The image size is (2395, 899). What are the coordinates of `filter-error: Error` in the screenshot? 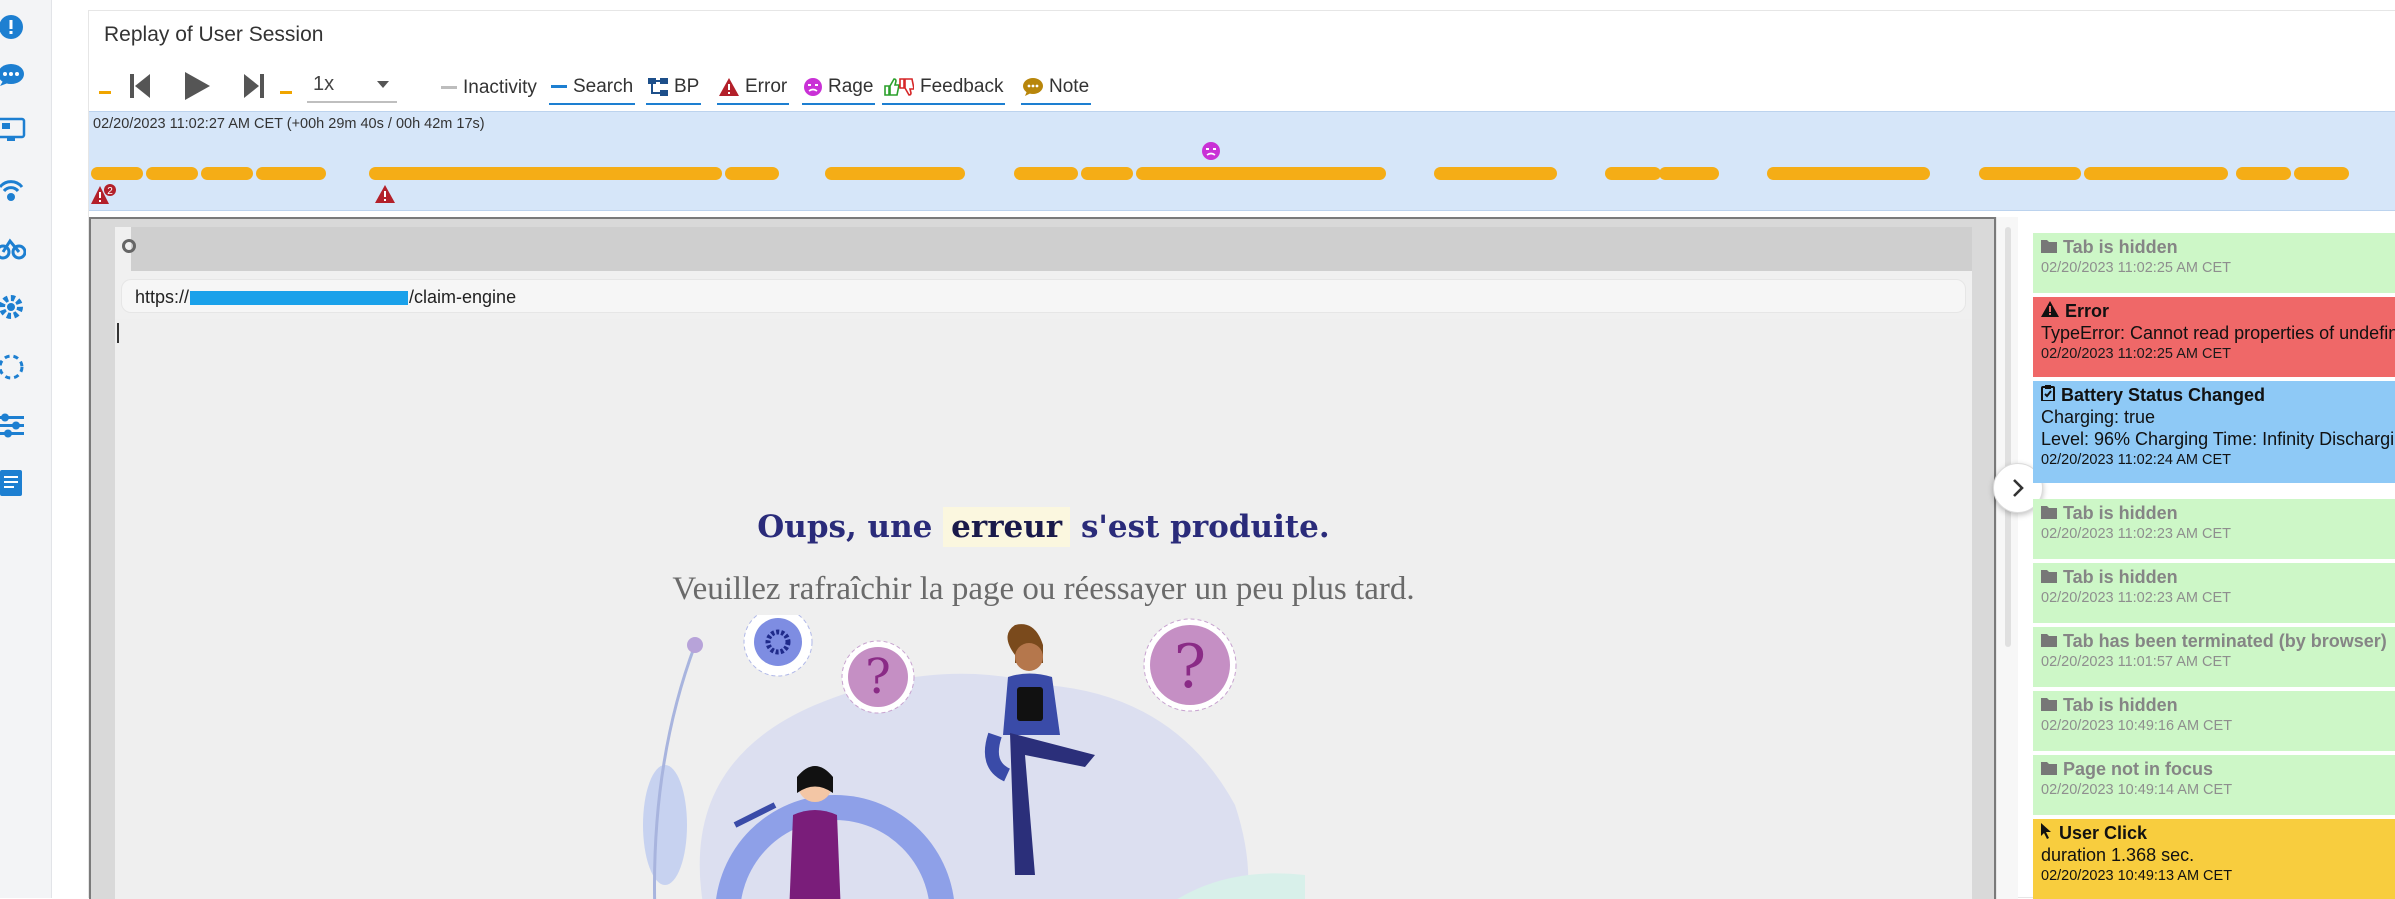 It's located at (753, 88).